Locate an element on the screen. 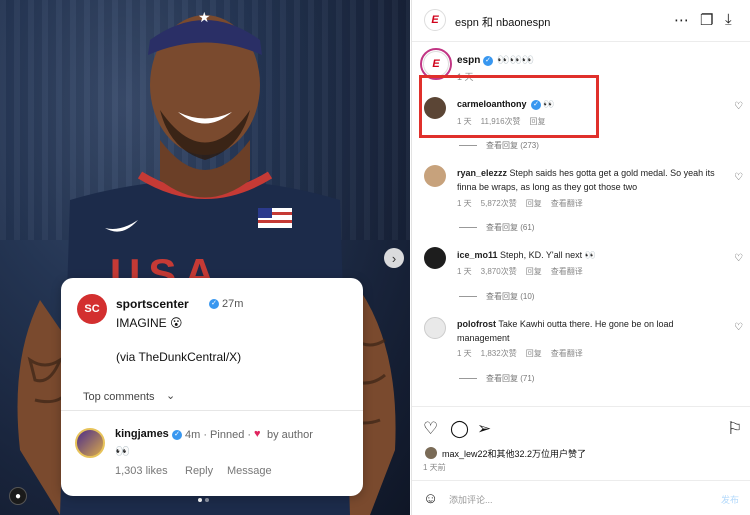 The height and width of the screenshot is (515, 750). comment-text: 👀 is located at coordinates (122, 451).